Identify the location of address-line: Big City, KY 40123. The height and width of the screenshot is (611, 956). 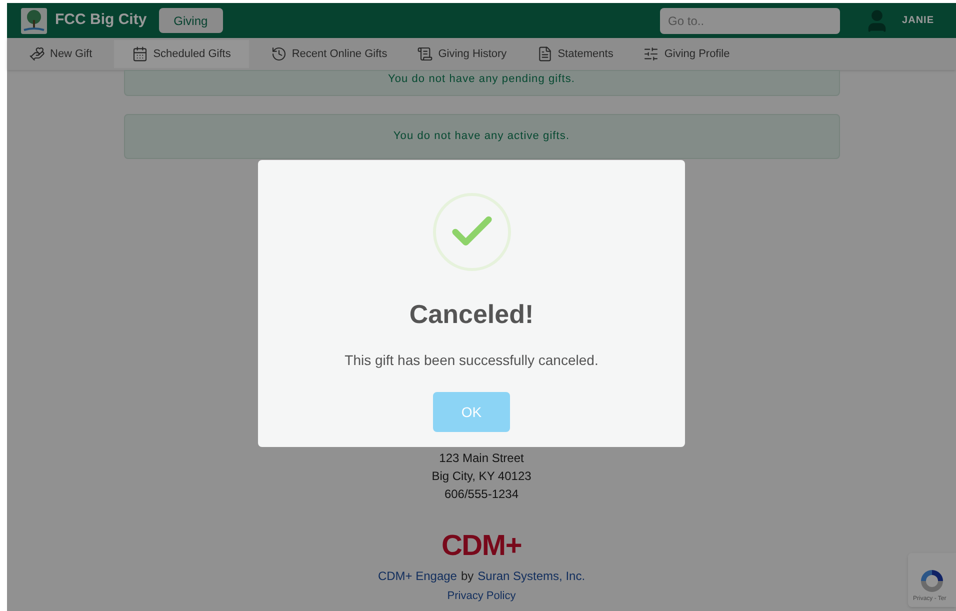
(482, 476).